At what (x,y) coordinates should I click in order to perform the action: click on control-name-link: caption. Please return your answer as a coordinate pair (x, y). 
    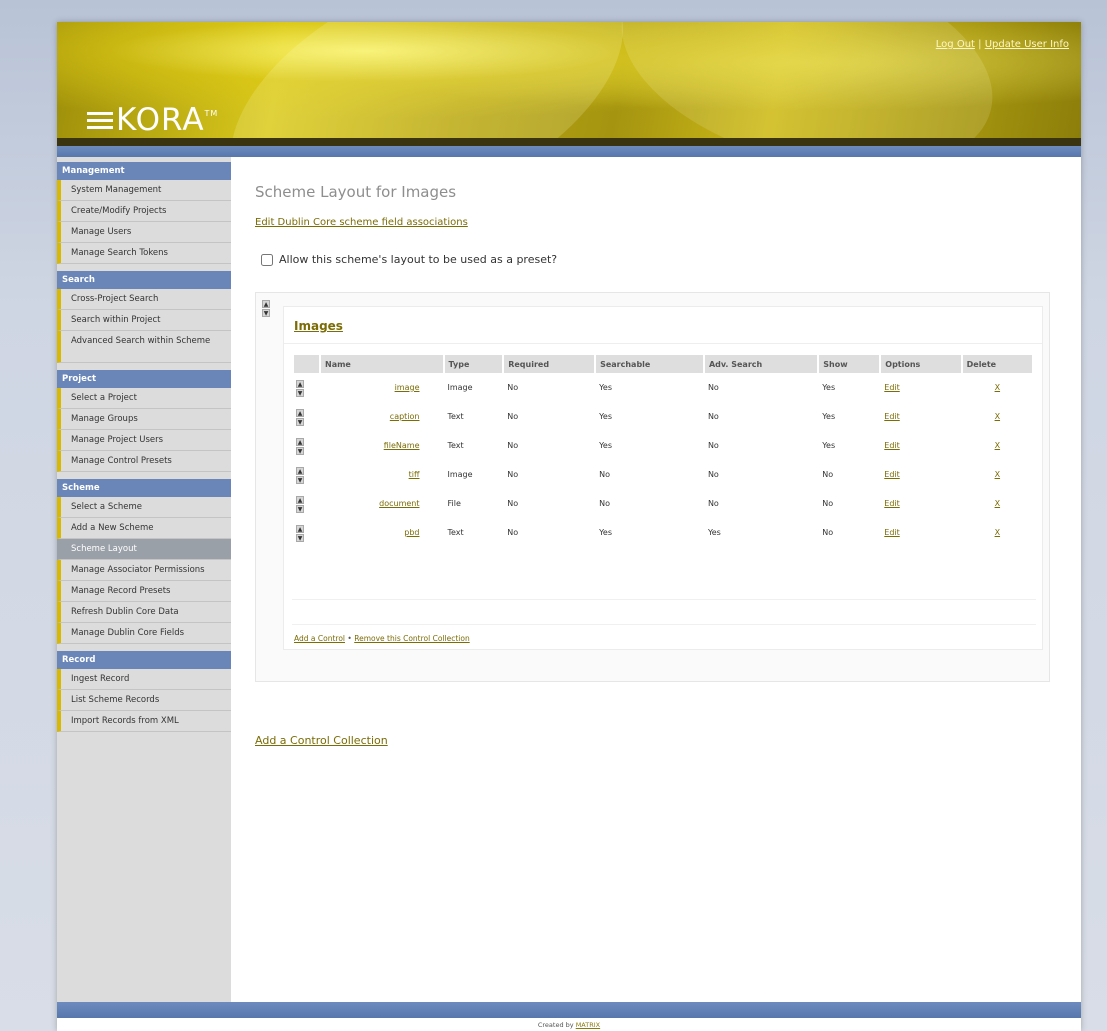
    Looking at the image, I should click on (405, 416).